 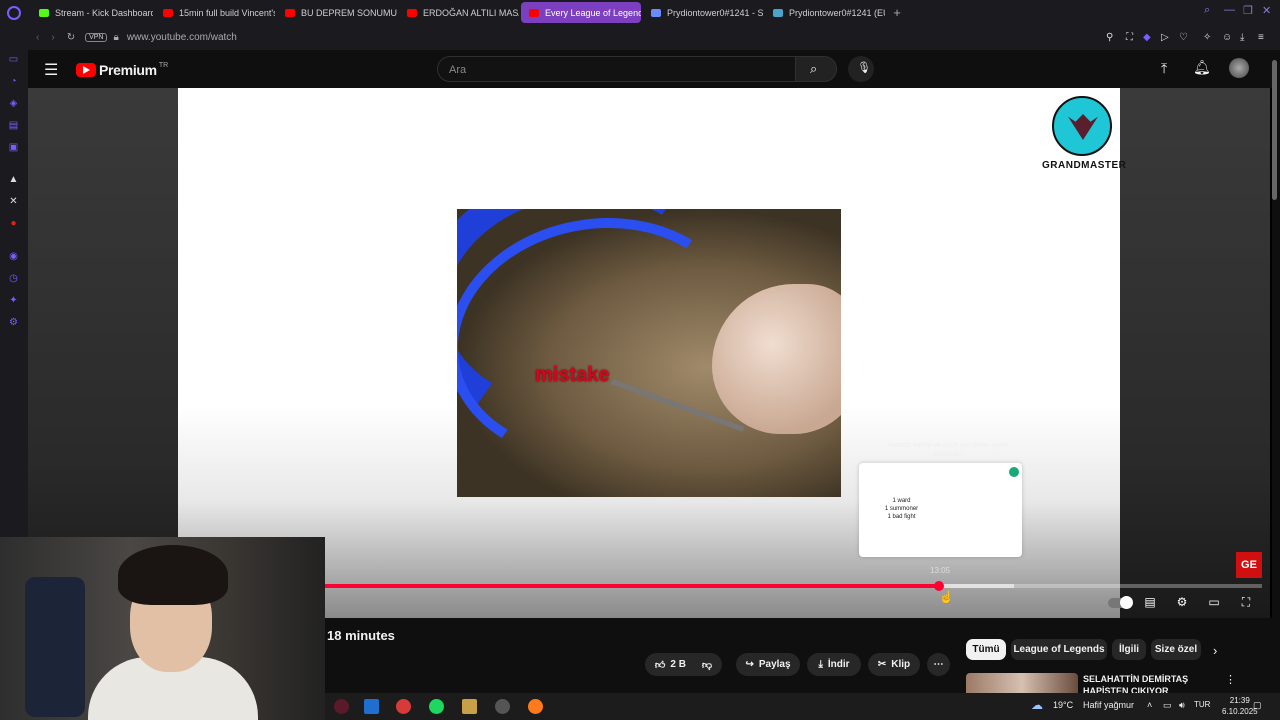 What do you see at coordinates (707, 665) in the screenshot?
I see `dislike-icon: 👎︎` at bounding box center [707, 665].